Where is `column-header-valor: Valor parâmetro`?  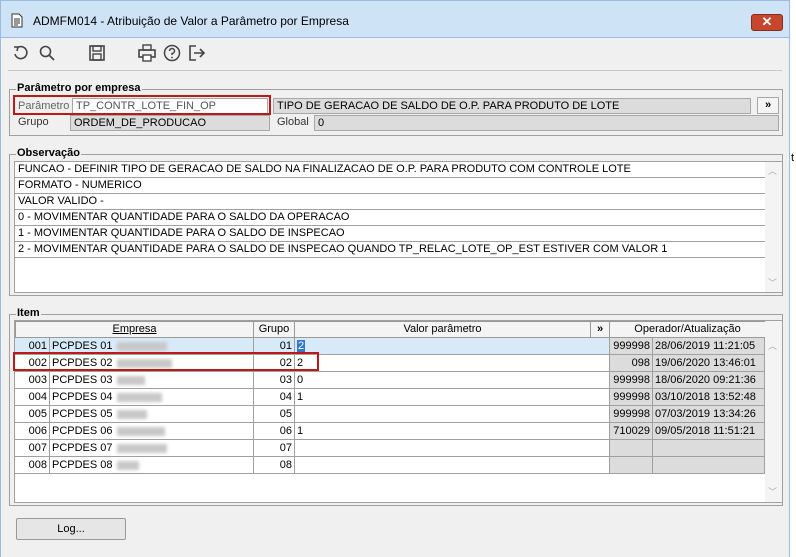 column-header-valor: Valor parâmetro is located at coordinates (442, 329).